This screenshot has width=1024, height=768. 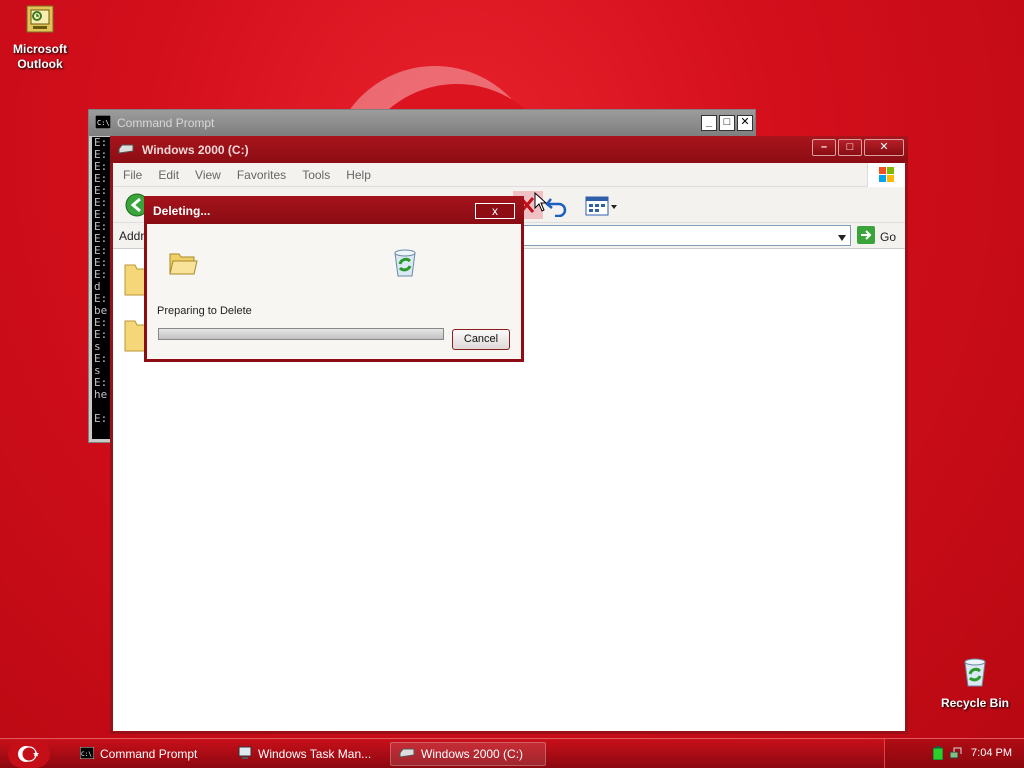 What do you see at coordinates (866, 236) in the screenshot?
I see `go-arrow-icon` at bounding box center [866, 236].